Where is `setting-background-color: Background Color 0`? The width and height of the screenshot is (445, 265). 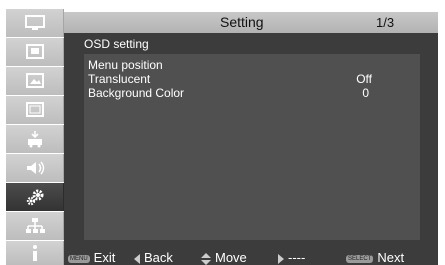
setting-background-color: Background Color 0 is located at coordinates (253, 93).